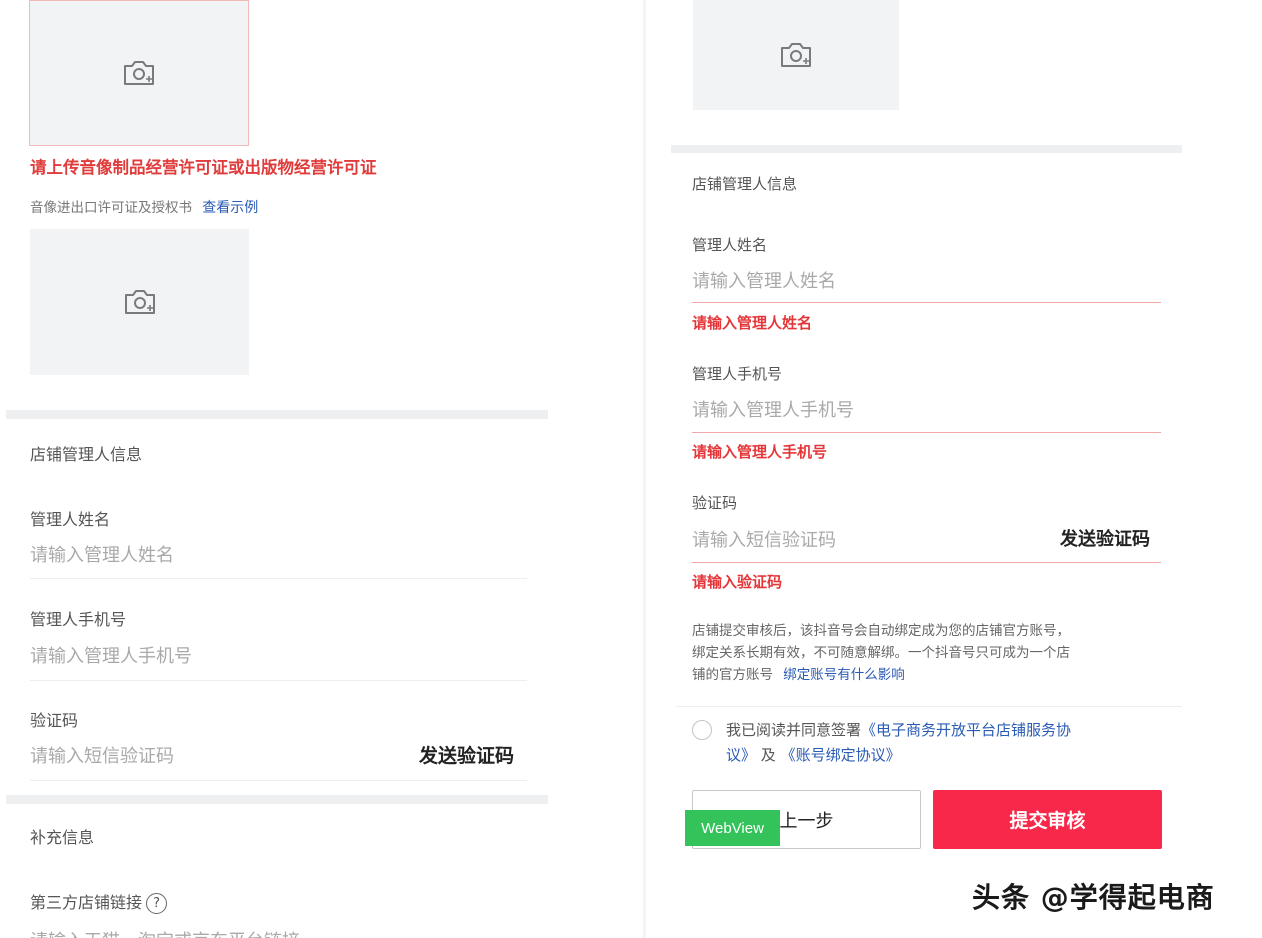  Describe the element at coordinates (165, 932) in the screenshot. I see `third-party-input: 请输入天猫、淘宝或京东平台链接` at that location.